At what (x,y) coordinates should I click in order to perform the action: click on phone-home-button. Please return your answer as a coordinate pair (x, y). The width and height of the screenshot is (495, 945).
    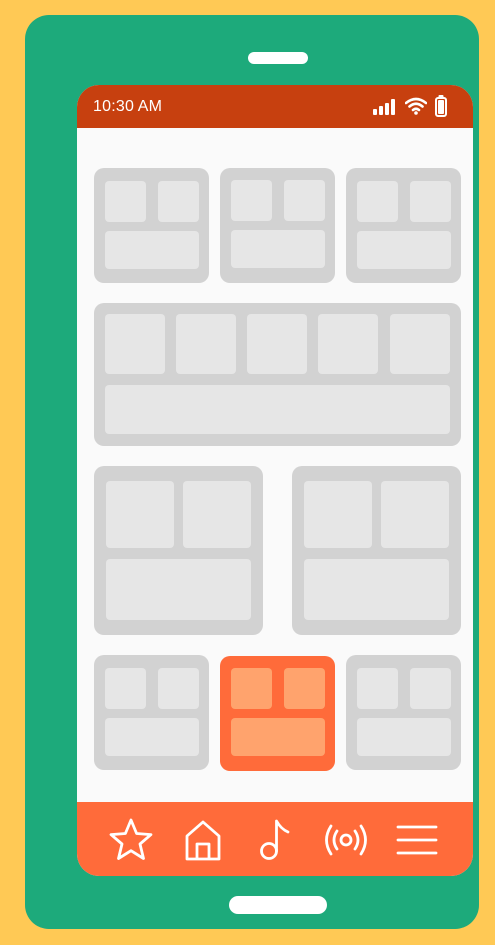
    Looking at the image, I should click on (278, 905).